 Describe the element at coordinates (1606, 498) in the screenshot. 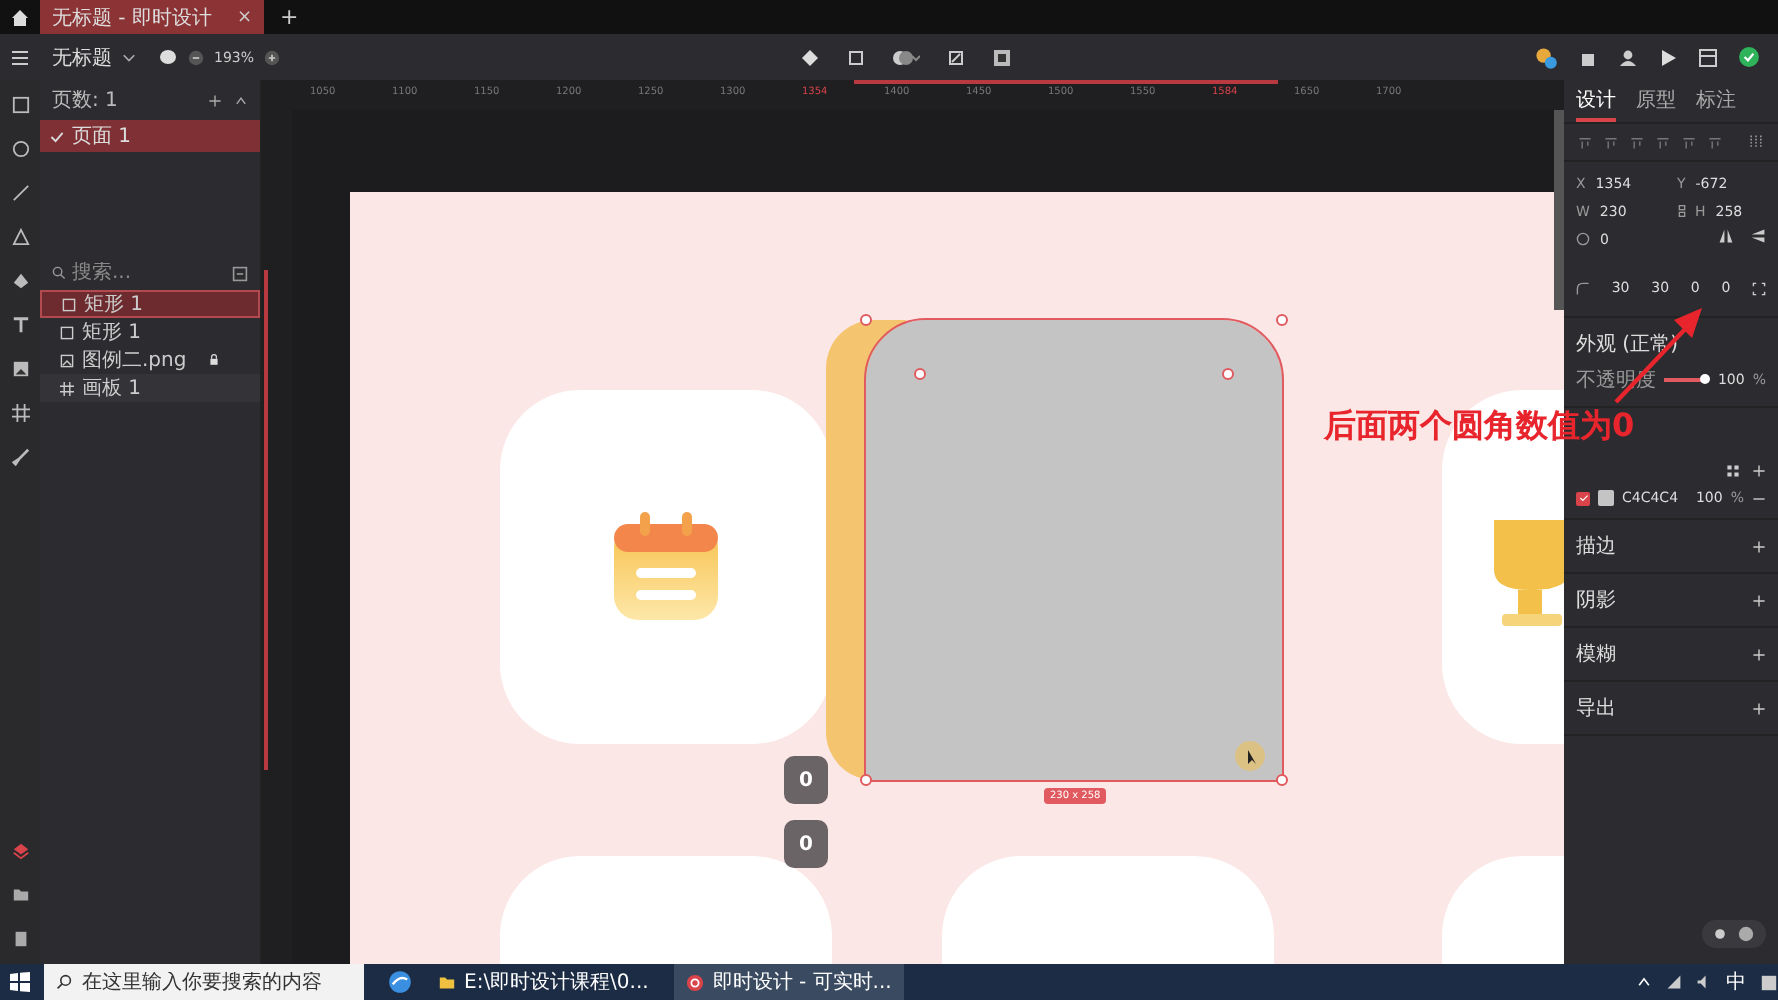

I see `color-swatch` at that location.